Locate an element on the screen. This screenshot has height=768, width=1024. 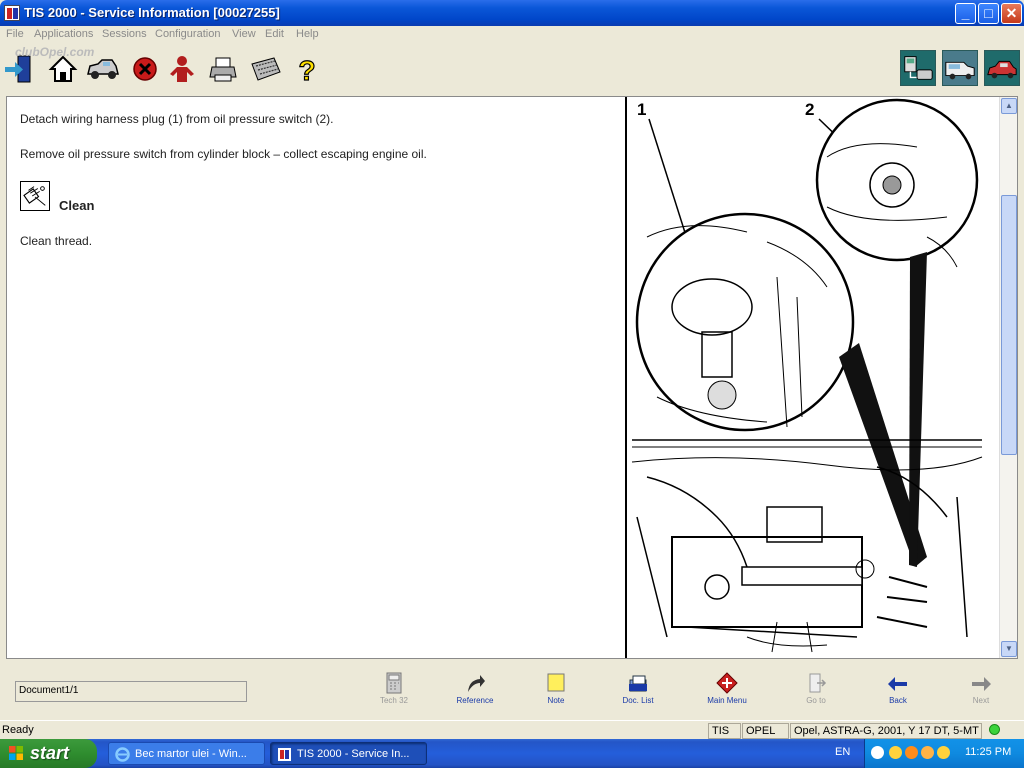
note-label: Note is located at coordinates (556, 700).